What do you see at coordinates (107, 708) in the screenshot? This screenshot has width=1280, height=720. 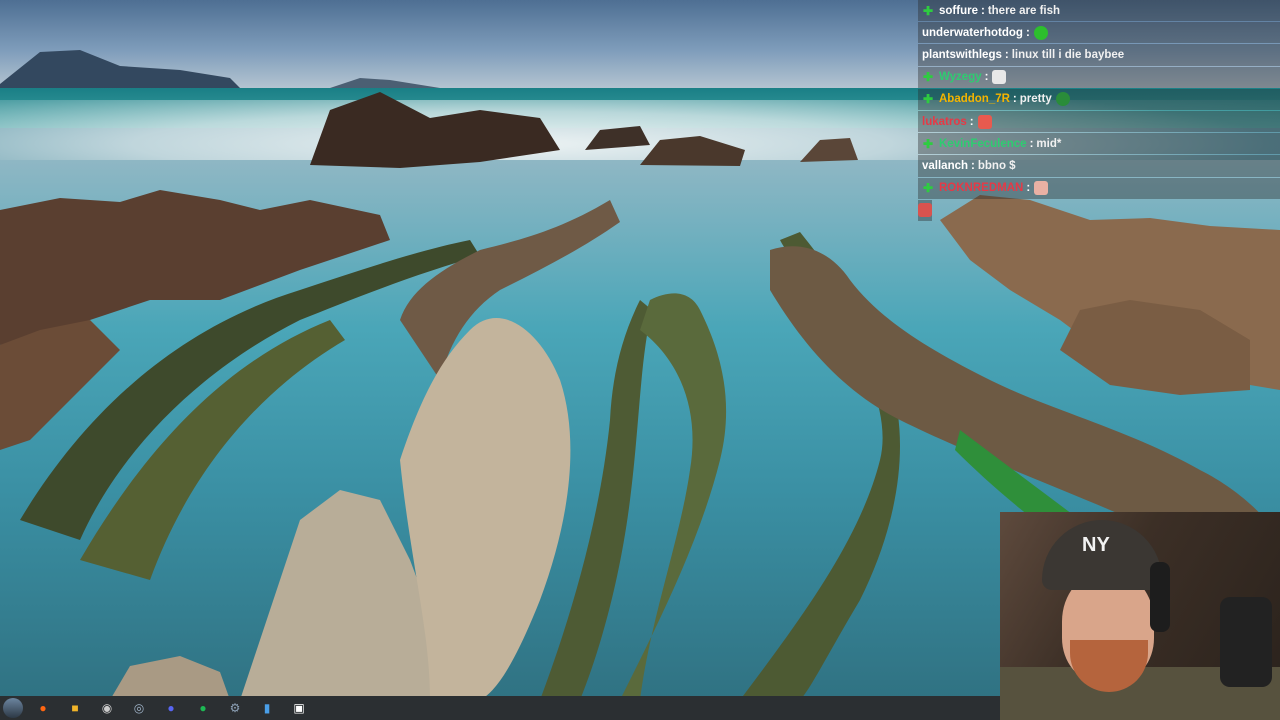 I see `obs-icon: ◉` at bounding box center [107, 708].